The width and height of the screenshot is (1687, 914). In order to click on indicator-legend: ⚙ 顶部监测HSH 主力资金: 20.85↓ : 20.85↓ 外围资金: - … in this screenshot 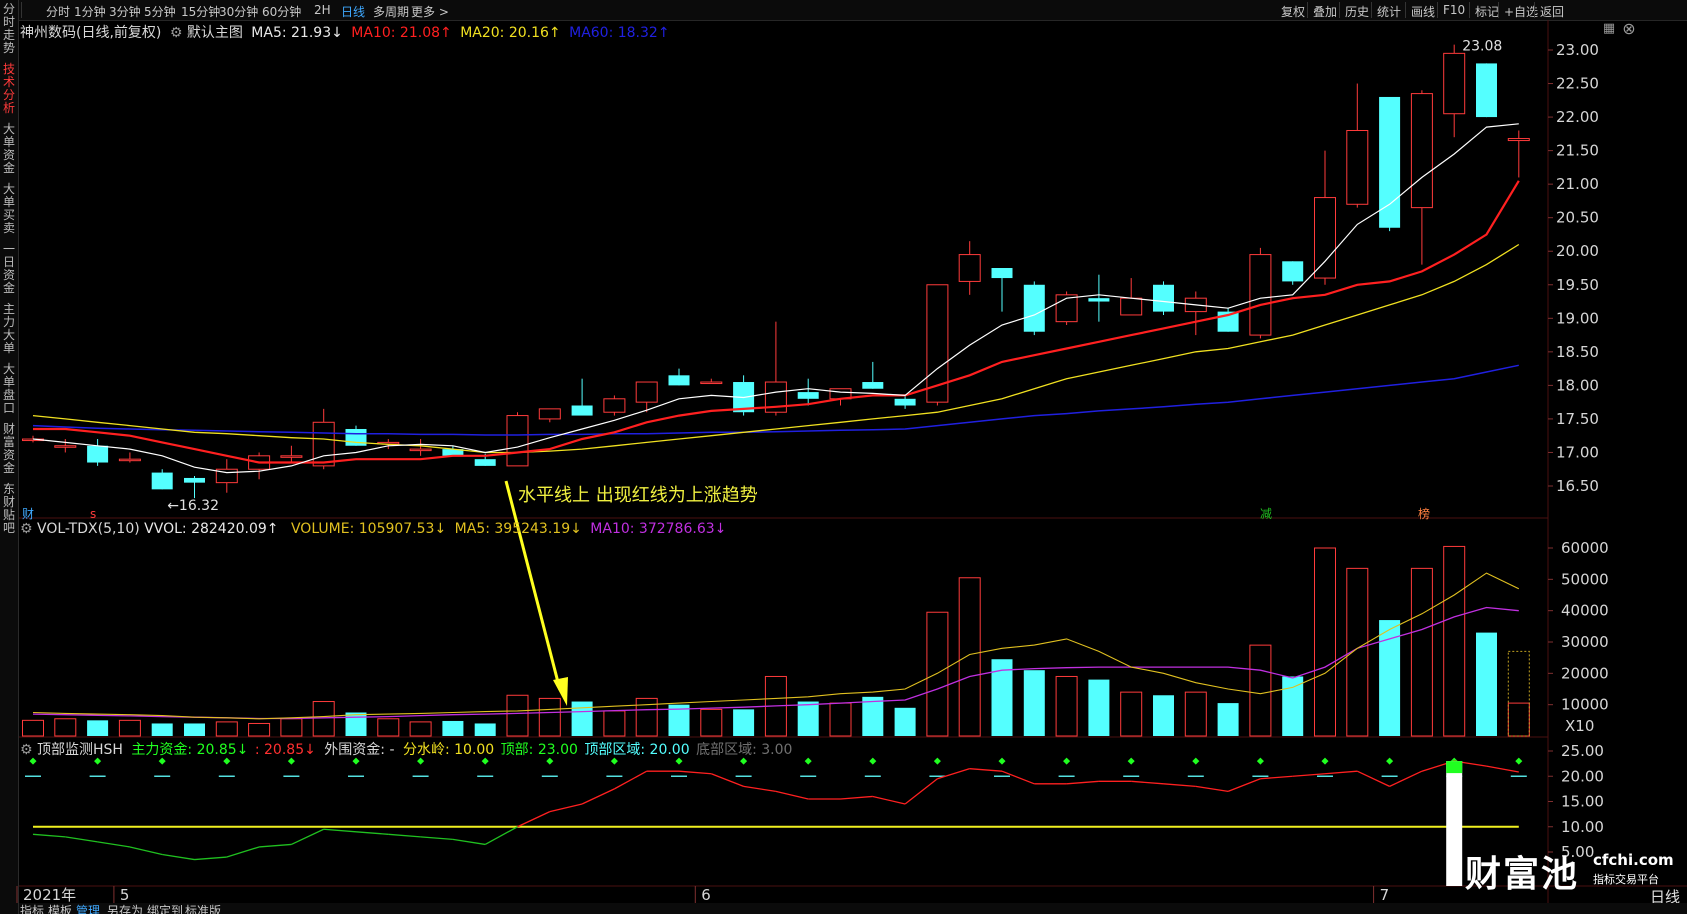, I will do `click(406, 749)`.